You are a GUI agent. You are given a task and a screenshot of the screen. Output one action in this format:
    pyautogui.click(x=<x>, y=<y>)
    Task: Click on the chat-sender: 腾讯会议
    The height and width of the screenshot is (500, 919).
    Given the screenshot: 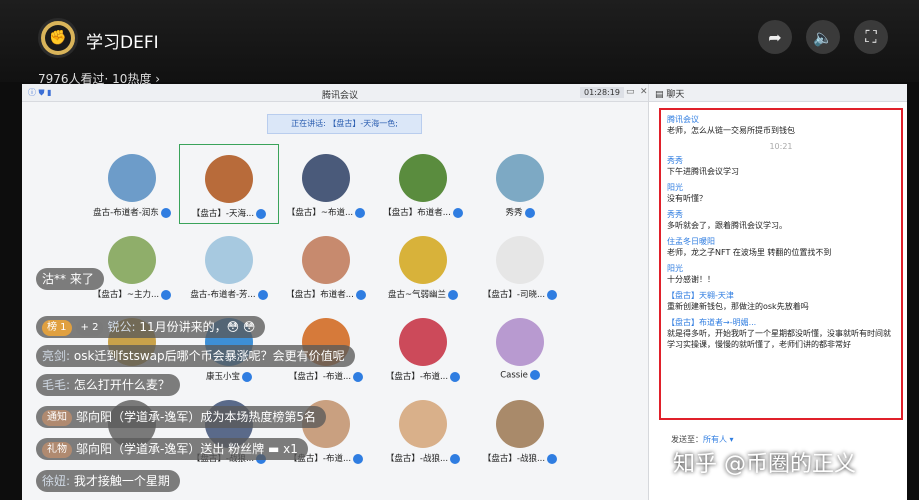 What is the action you would take?
    pyautogui.click(x=683, y=119)
    